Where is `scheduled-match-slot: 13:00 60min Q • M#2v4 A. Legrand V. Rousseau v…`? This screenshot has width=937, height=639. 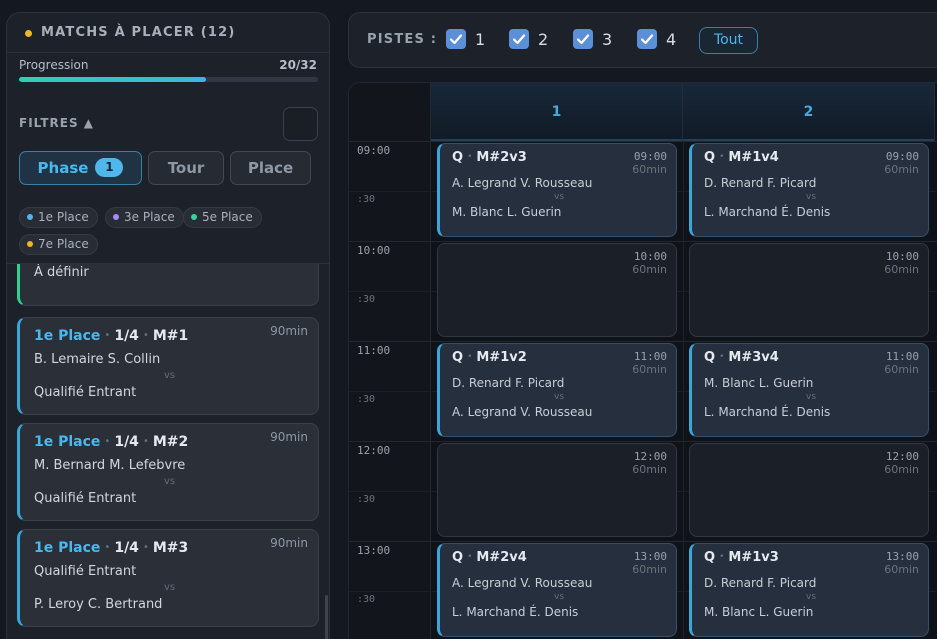 scheduled-match-slot: 13:00 60min Q • M#2v4 A. Legrand V. Rousseau v… is located at coordinates (557, 590).